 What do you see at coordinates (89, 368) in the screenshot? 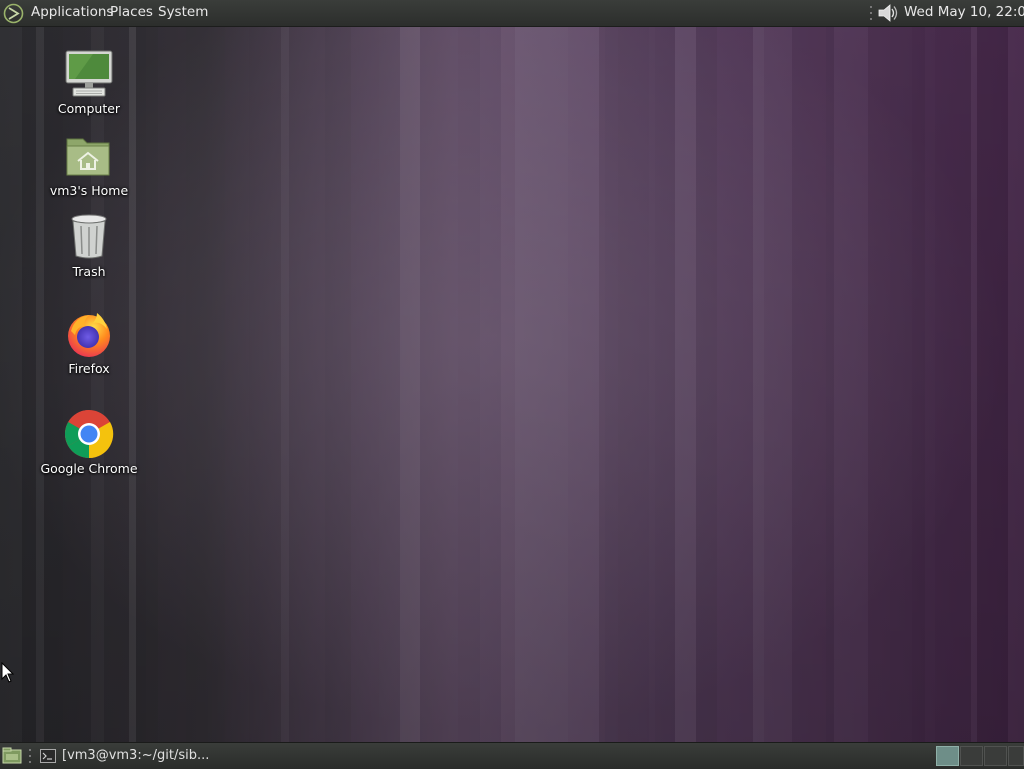
I see `desktop-icon-label: Firefox` at bounding box center [89, 368].